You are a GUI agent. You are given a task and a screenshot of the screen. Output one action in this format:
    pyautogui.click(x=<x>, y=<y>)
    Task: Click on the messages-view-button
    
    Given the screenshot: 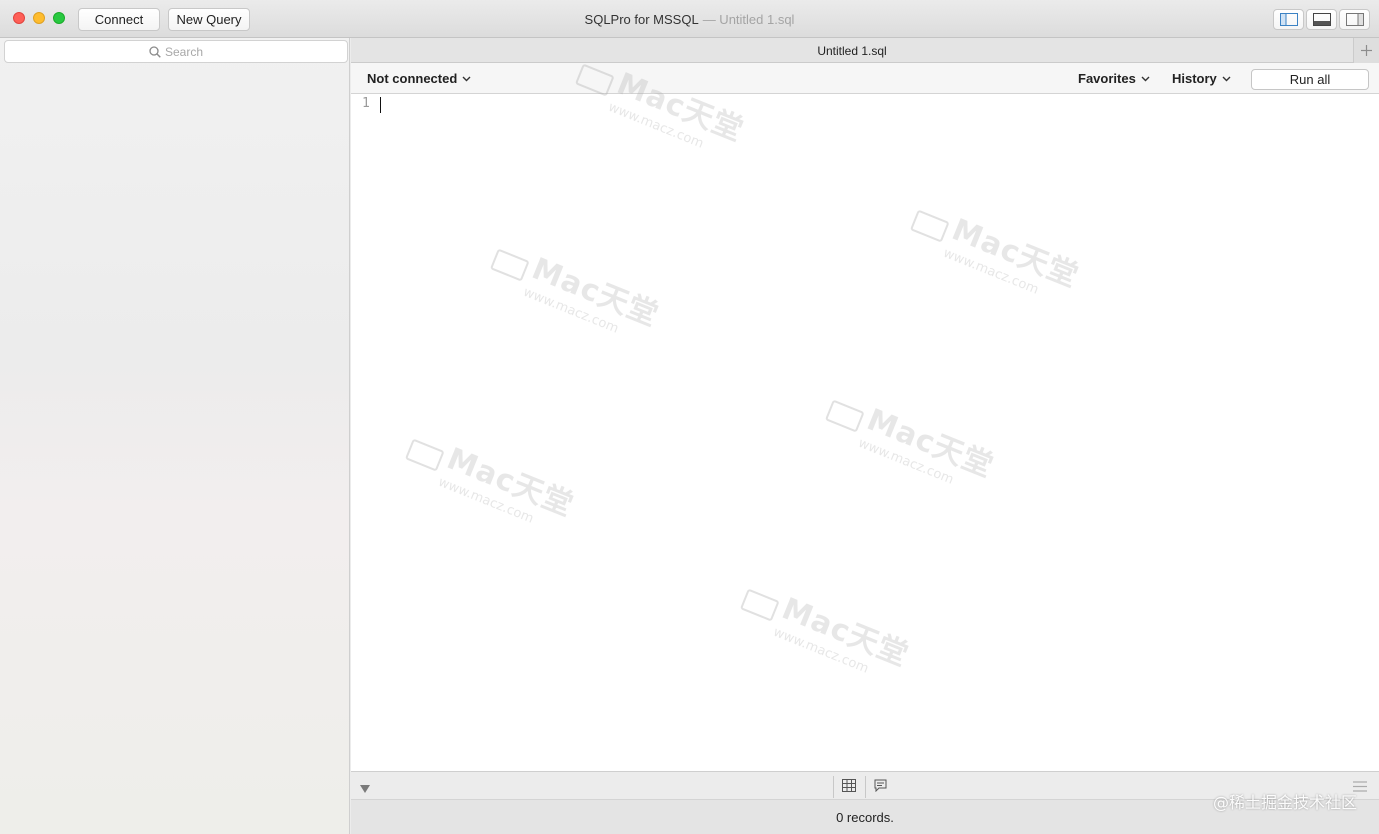 What is the action you would take?
    pyautogui.click(x=880, y=787)
    